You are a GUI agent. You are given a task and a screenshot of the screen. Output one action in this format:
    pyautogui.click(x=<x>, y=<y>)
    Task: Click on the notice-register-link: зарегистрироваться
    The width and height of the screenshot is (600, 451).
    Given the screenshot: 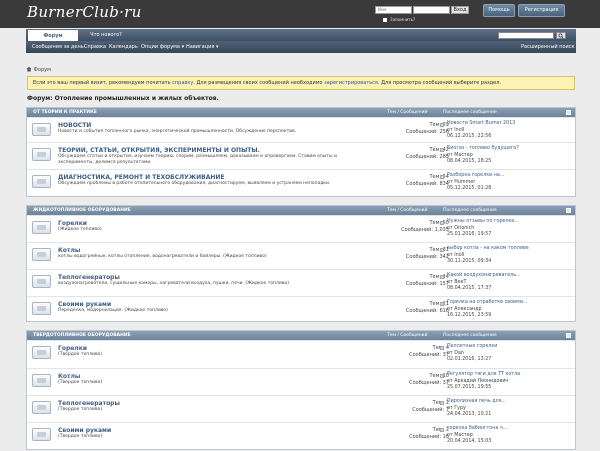 What is the action you would take?
    pyautogui.click(x=351, y=83)
    